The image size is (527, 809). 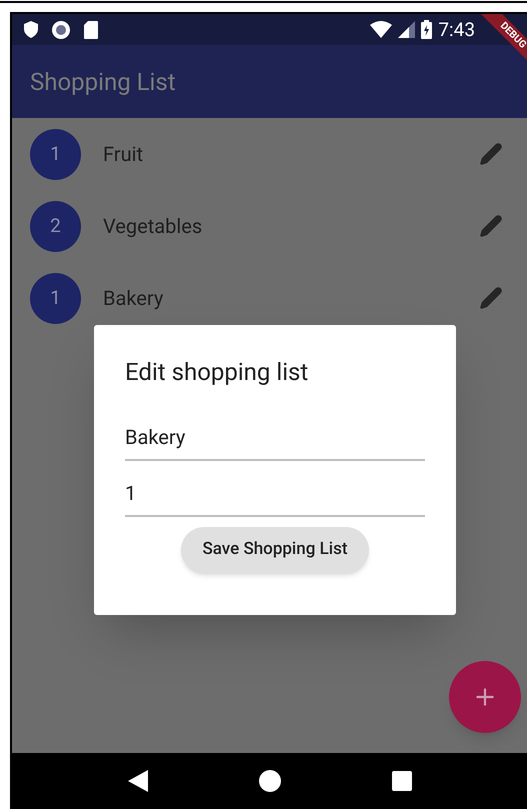 I want to click on record-icon, so click(x=61, y=29).